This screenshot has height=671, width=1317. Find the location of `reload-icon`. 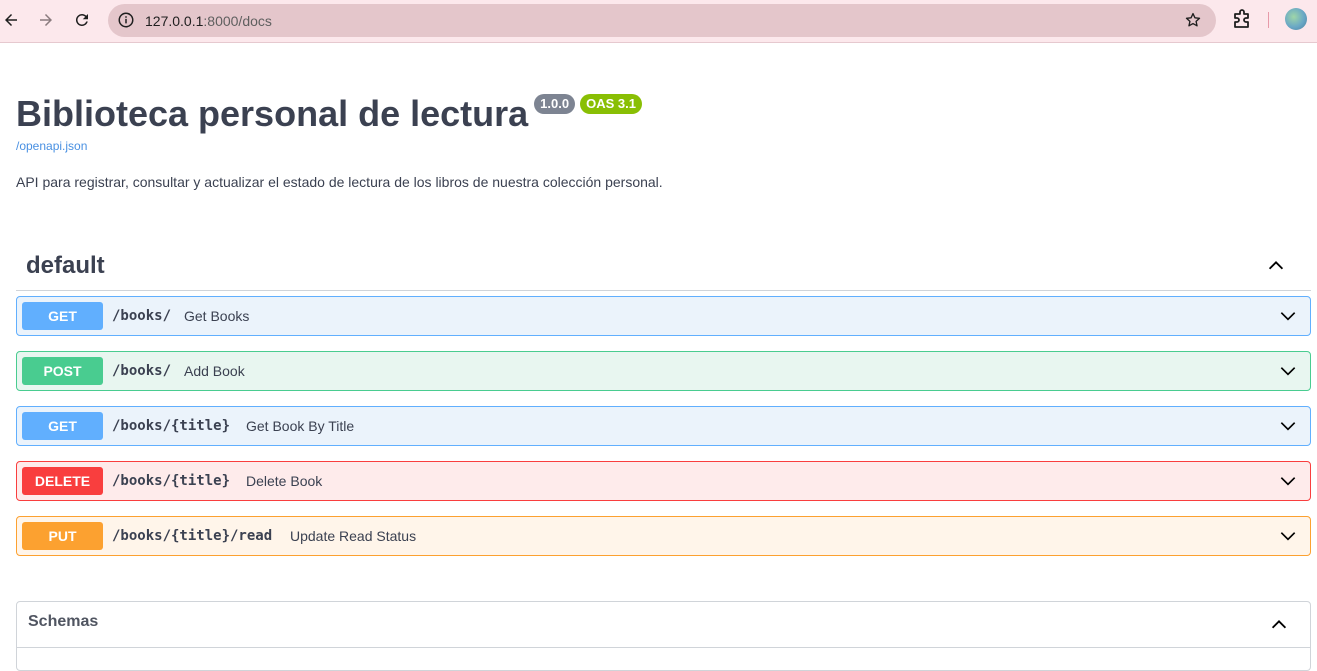

reload-icon is located at coordinates (81, 19).